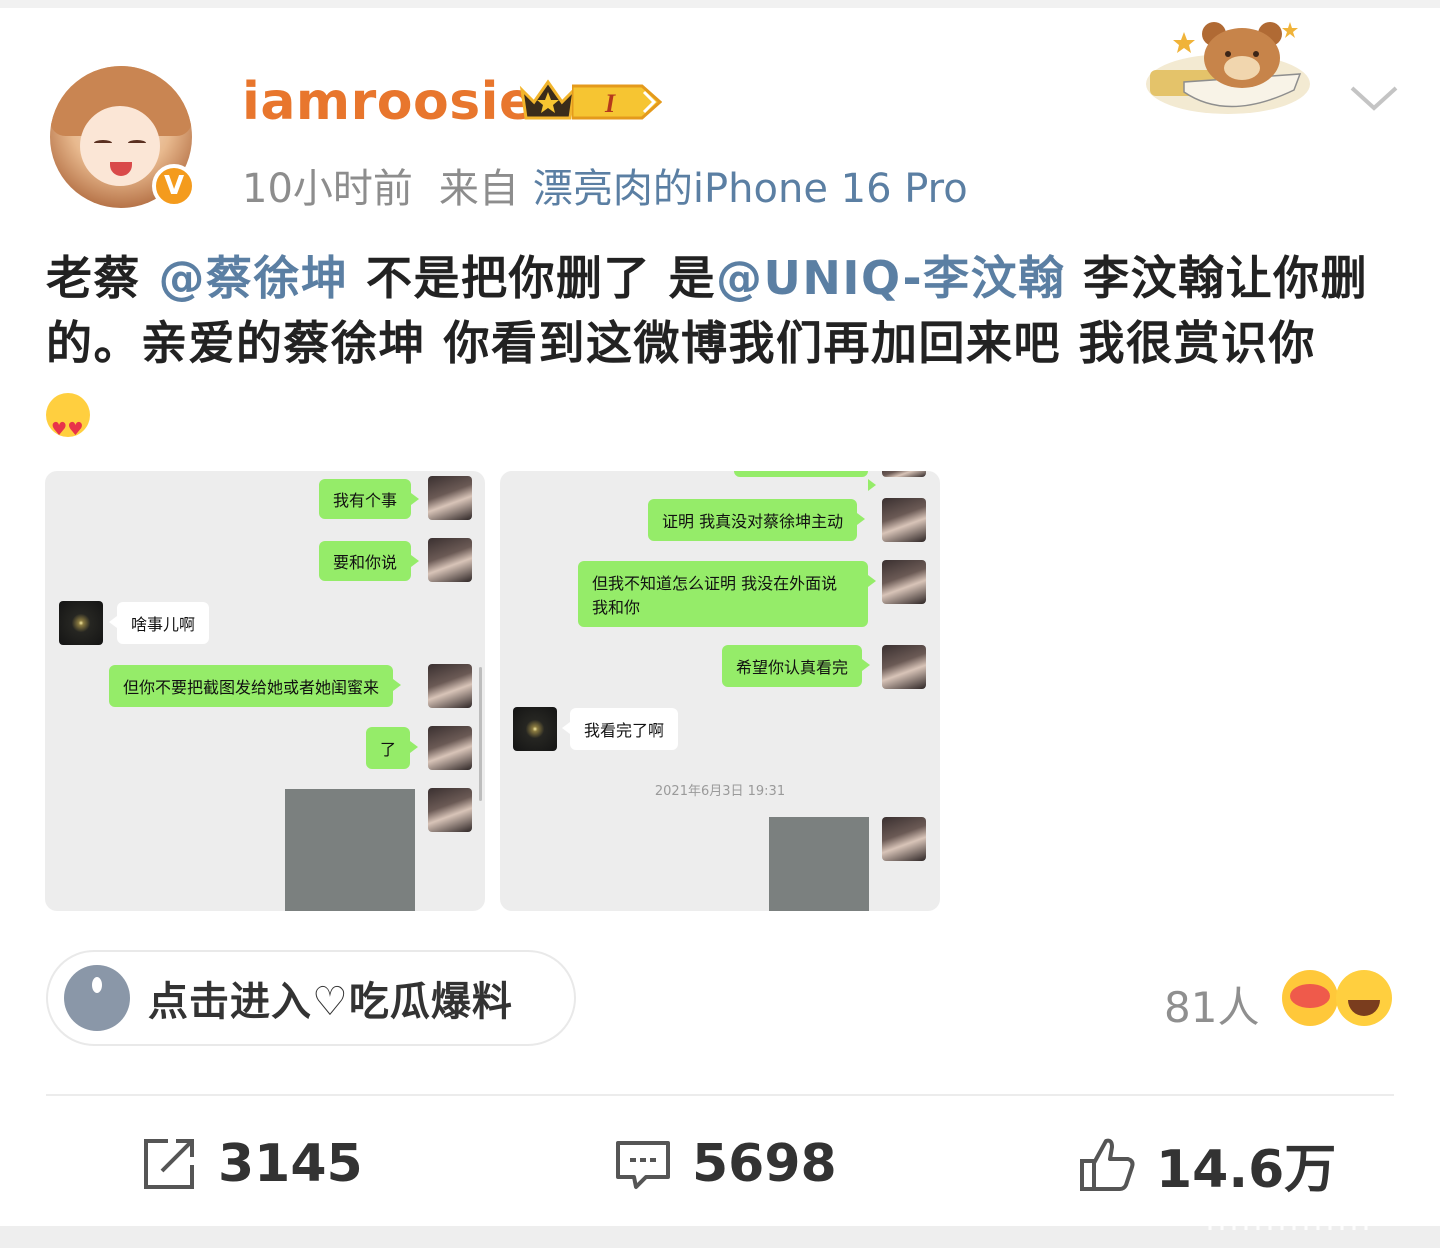  I want to click on comment-count: 5698, so click(764, 1164).